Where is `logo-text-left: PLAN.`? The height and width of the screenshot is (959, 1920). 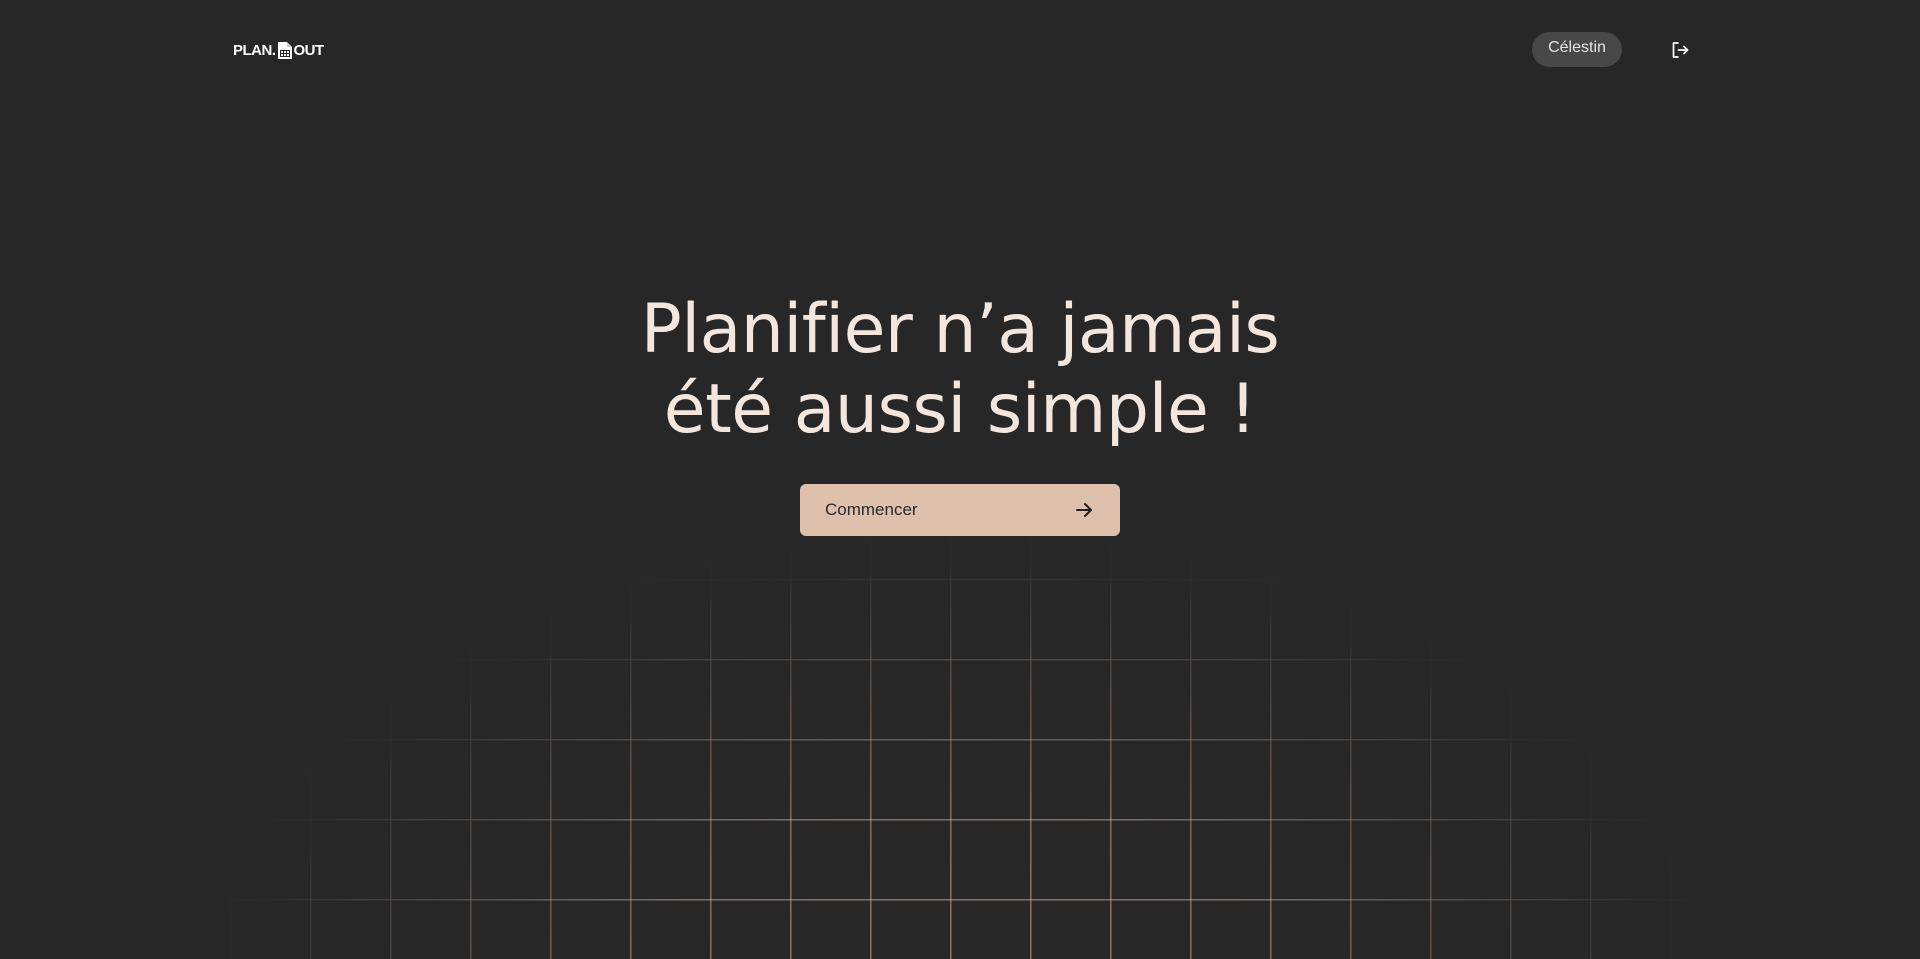 logo-text-left: PLAN. is located at coordinates (254, 50).